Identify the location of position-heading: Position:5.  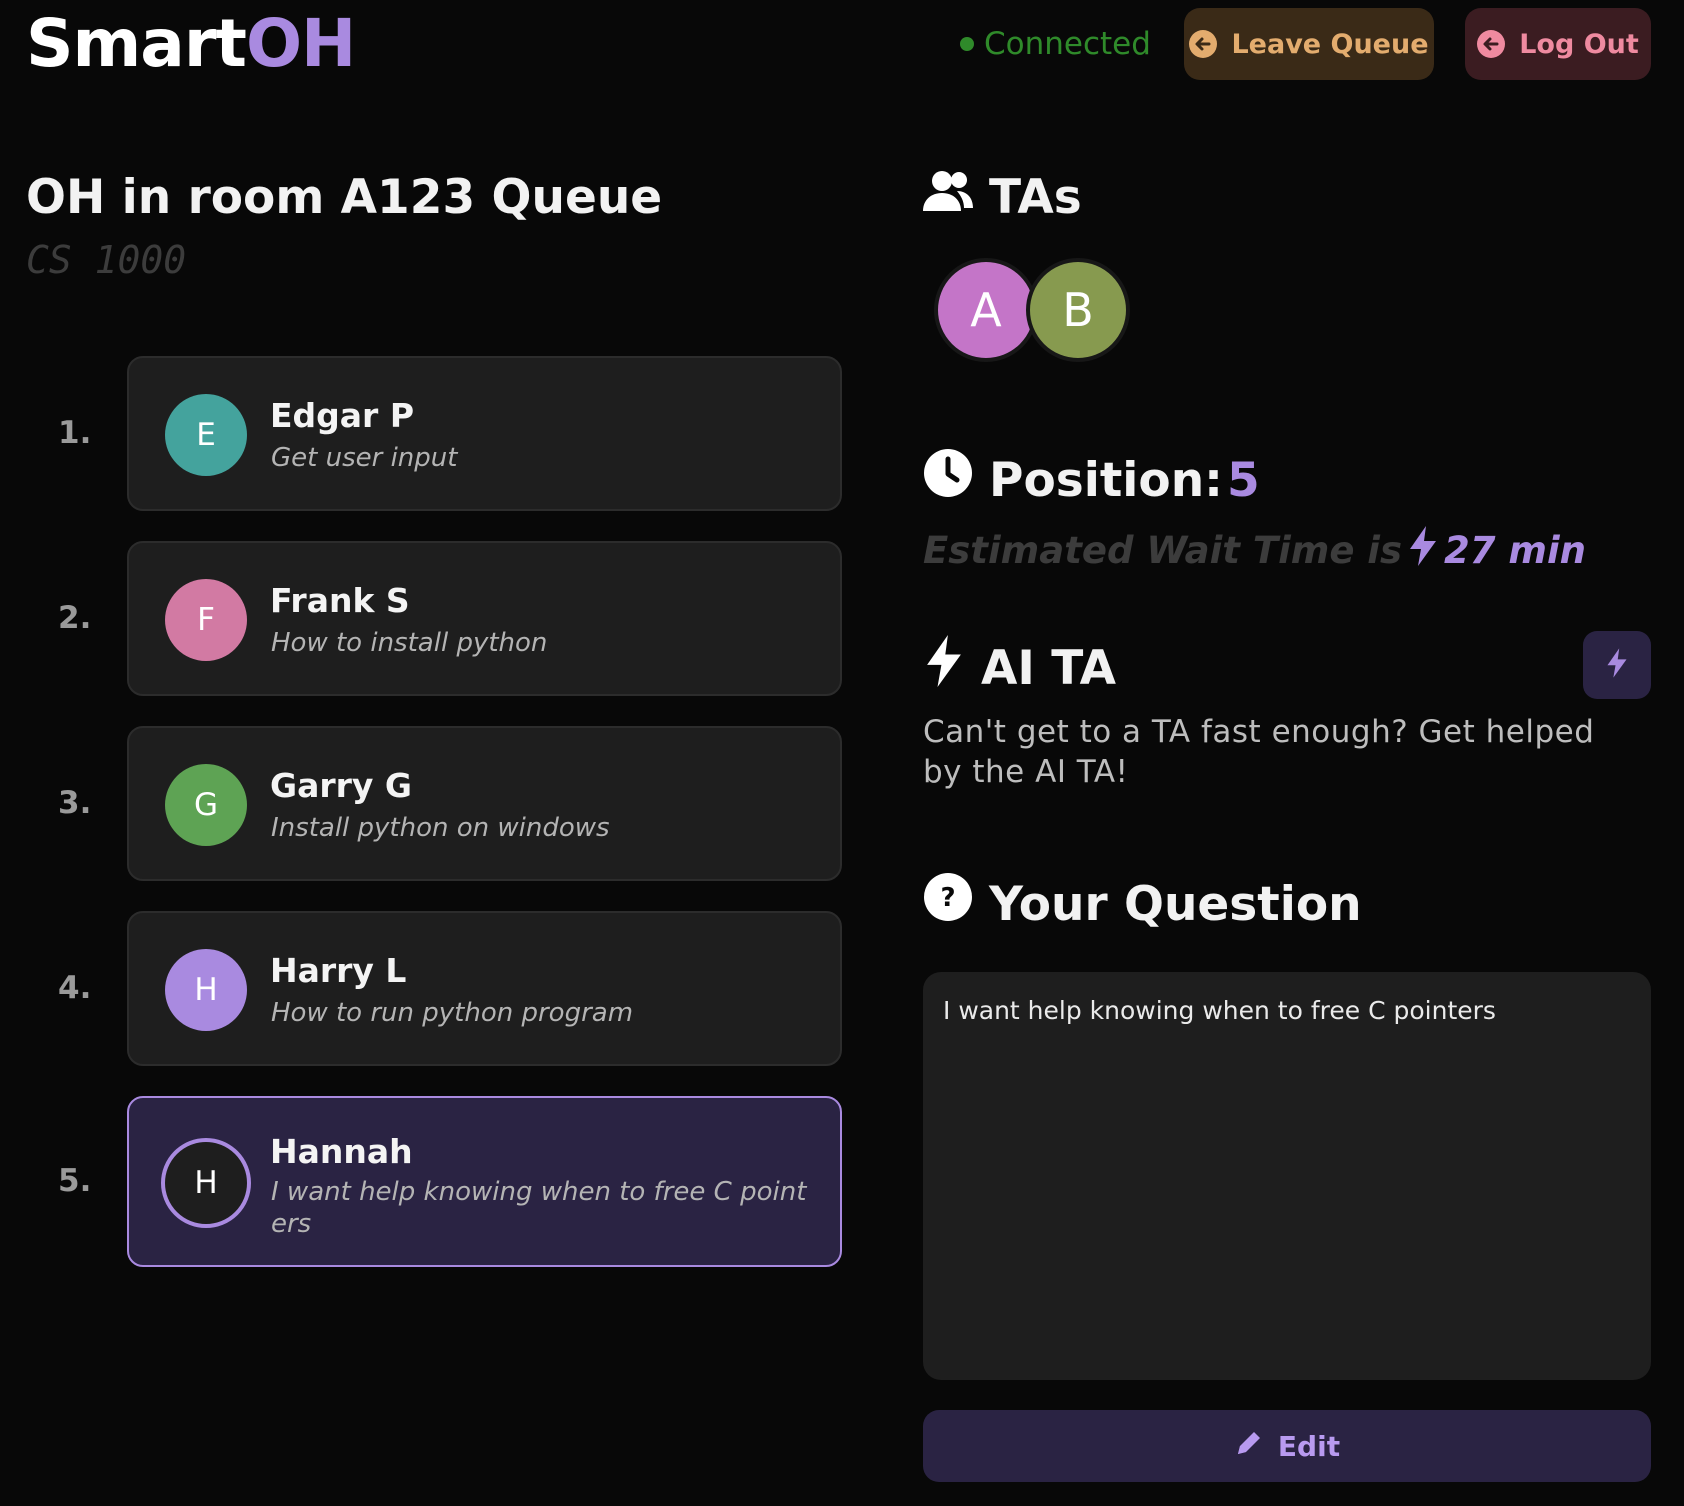
(1091, 480).